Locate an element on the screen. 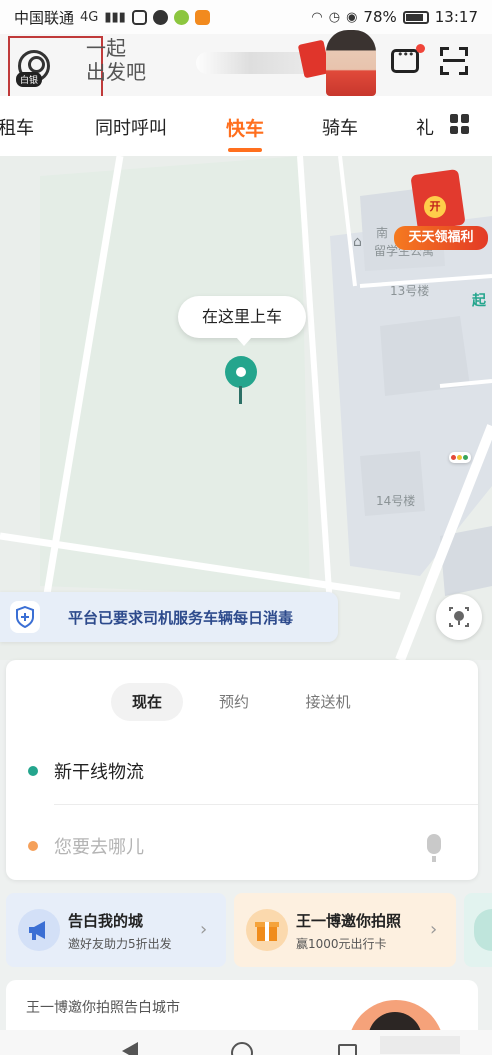 The image size is (492, 1055). battery-percent: 78% is located at coordinates (380, 17).